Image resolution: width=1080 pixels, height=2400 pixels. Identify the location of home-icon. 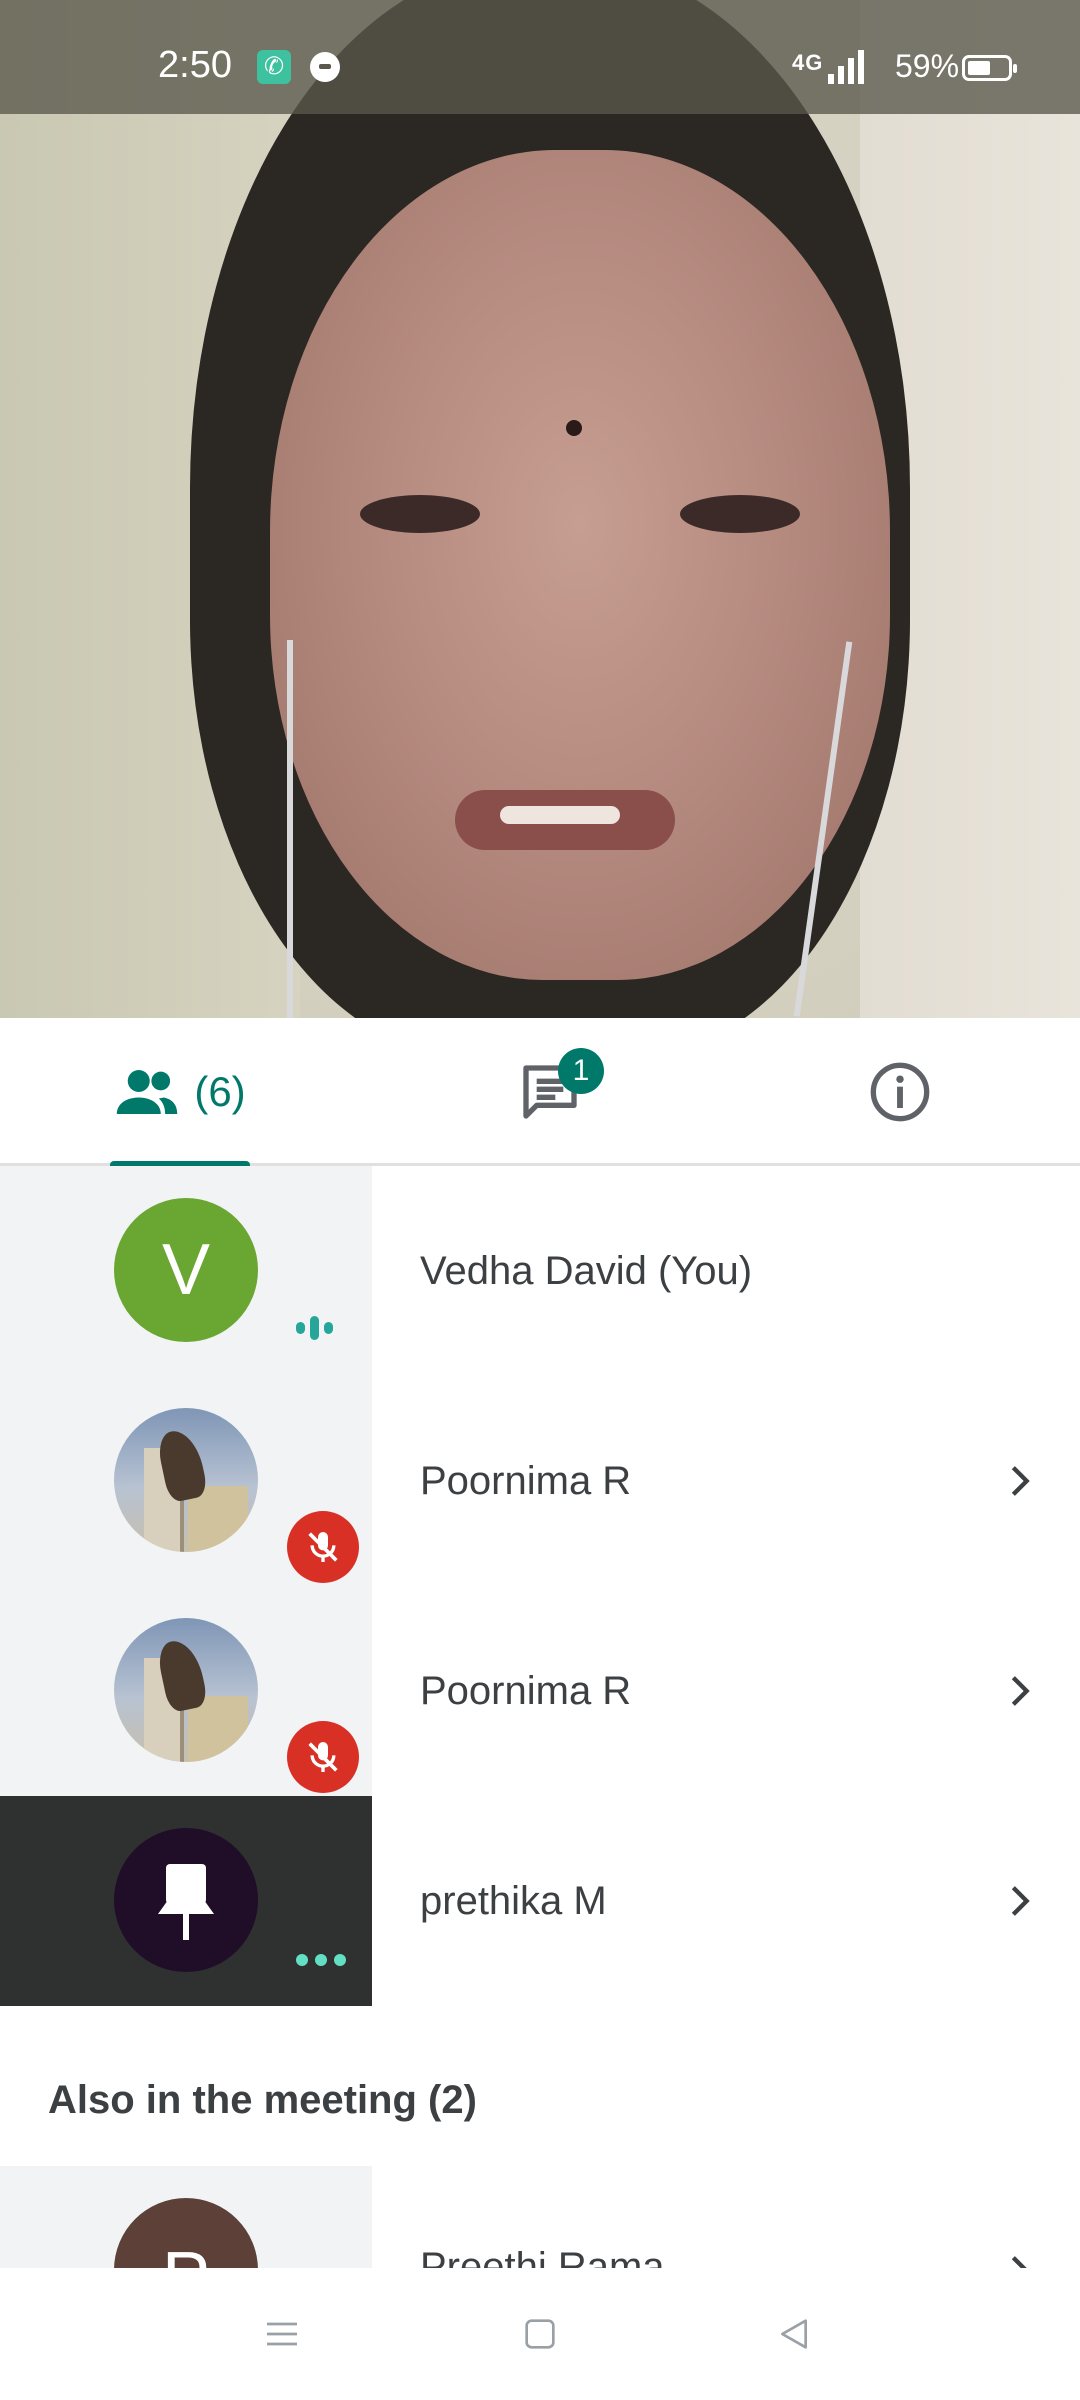
(540, 2334).